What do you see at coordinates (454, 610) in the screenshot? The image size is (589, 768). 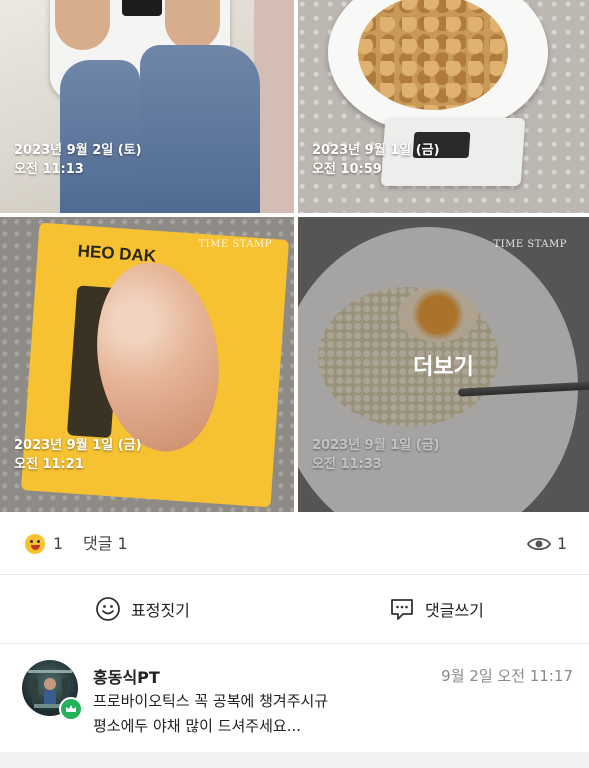 I see `write-comment-label: 댓글쓰기` at bounding box center [454, 610].